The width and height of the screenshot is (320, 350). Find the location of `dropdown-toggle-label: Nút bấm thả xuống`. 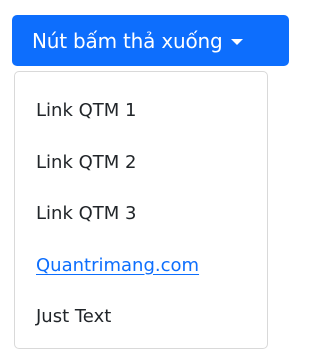

dropdown-toggle-label: Nút bấm thả xuống is located at coordinates (127, 40).